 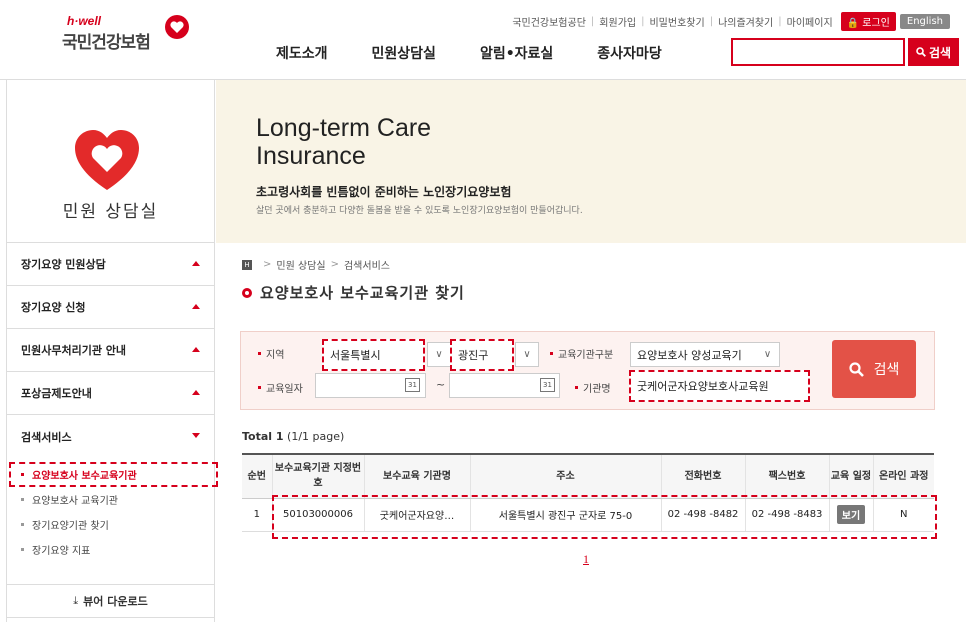 I want to click on sidebar-title: 민원 상담실, so click(x=110, y=212).